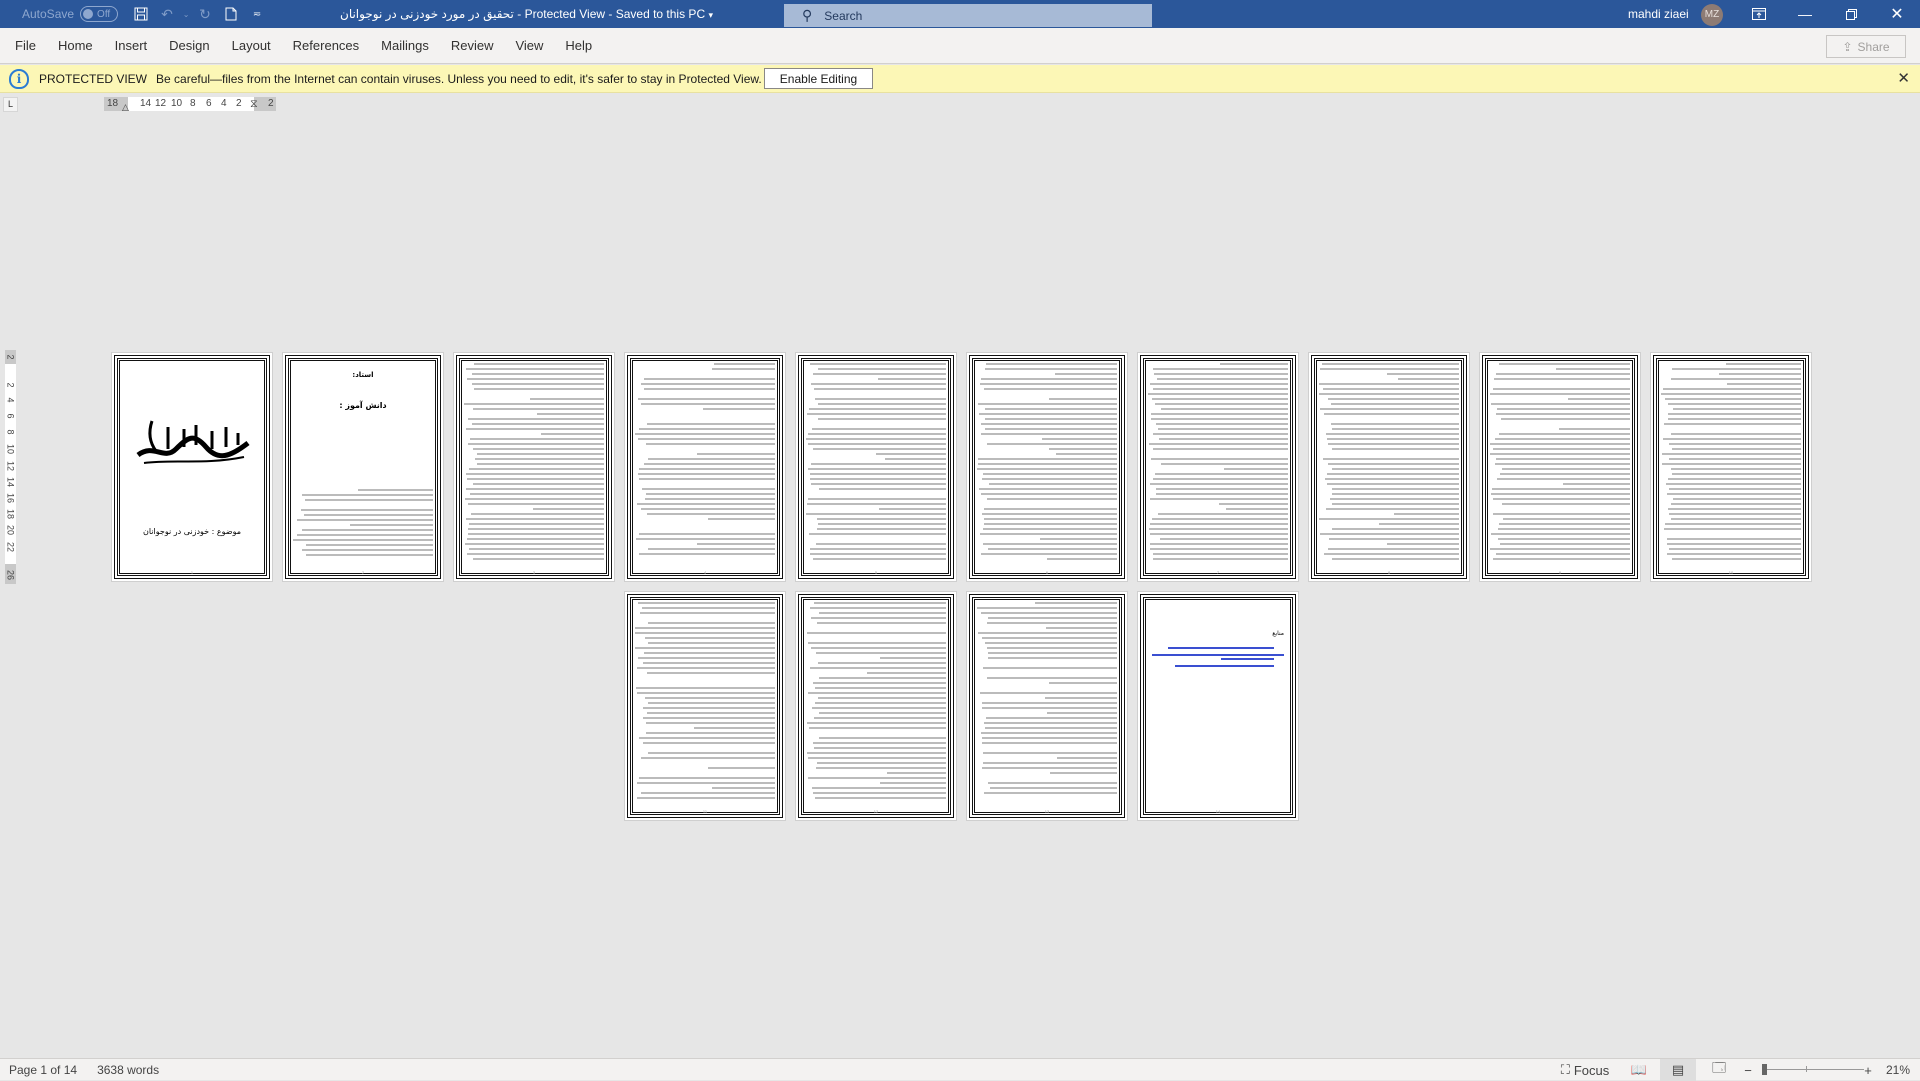 This screenshot has height=1081, width=1920. I want to click on hanging-indent-icon: ⧖, so click(254, 104).